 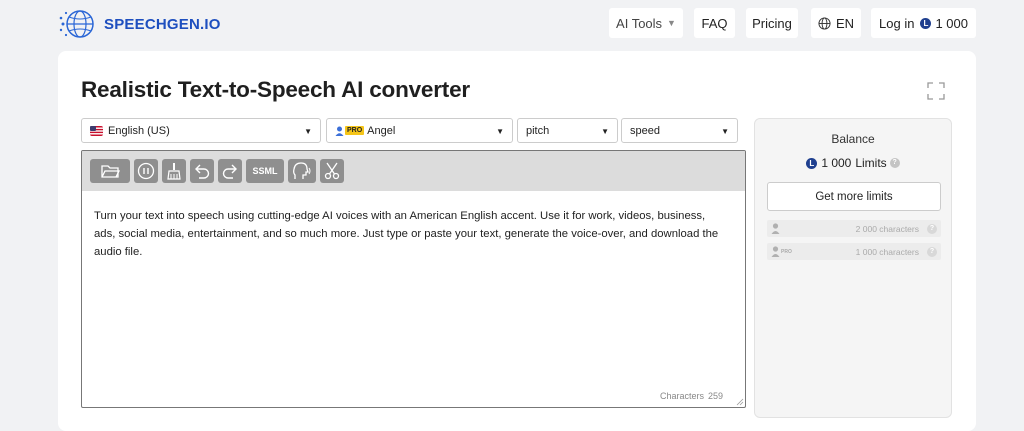 I want to click on speaking-head-icon, so click(x=302, y=170).